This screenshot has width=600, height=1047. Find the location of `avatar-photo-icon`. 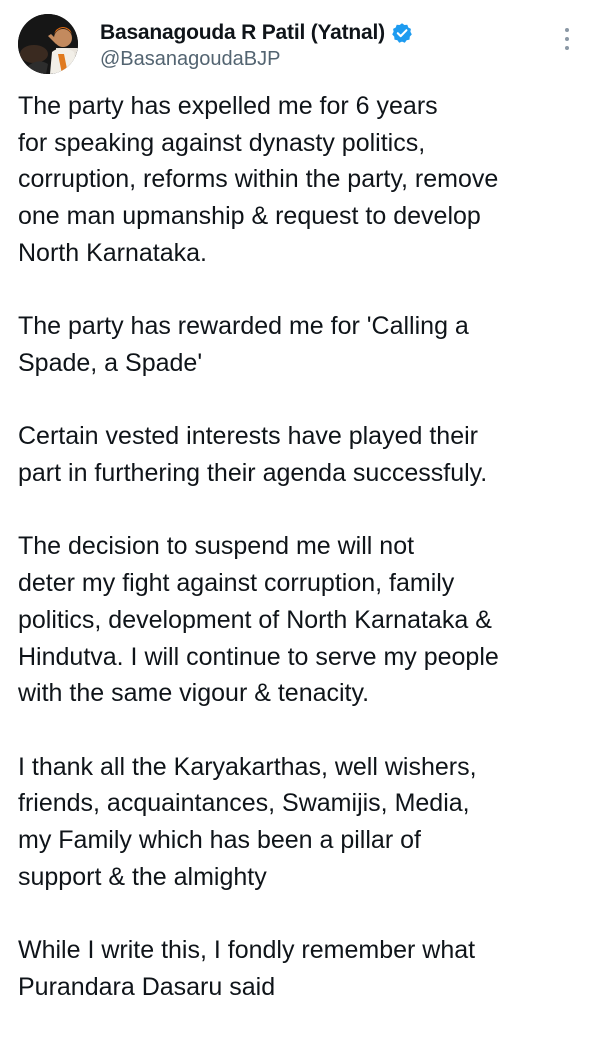

avatar-photo-icon is located at coordinates (48, 44).